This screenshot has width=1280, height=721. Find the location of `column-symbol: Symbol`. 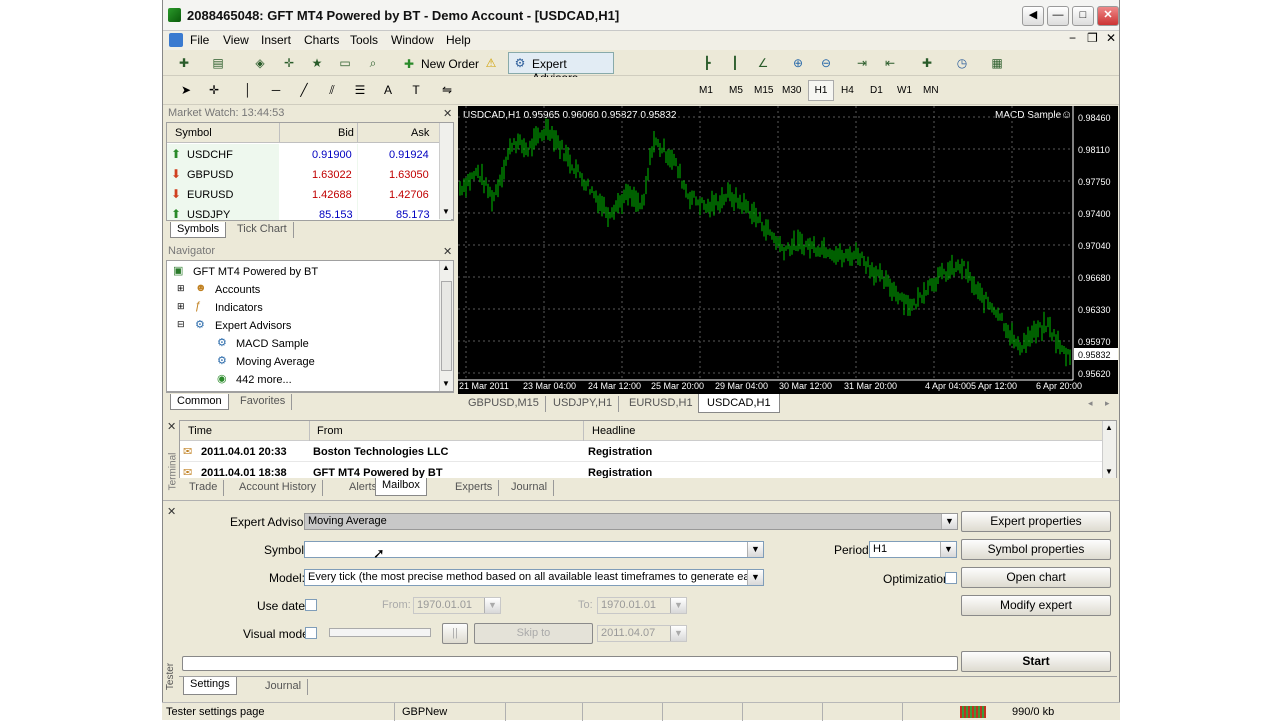

column-symbol: Symbol is located at coordinates (193, 133).